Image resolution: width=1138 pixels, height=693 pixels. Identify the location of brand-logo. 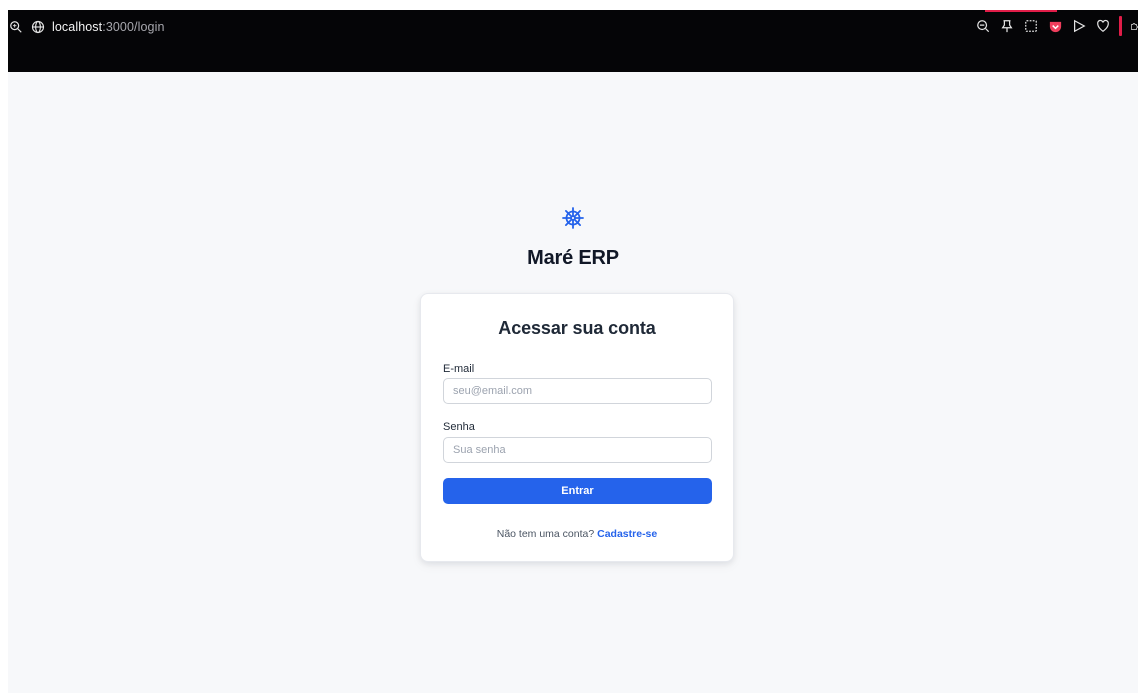
(573, 220).